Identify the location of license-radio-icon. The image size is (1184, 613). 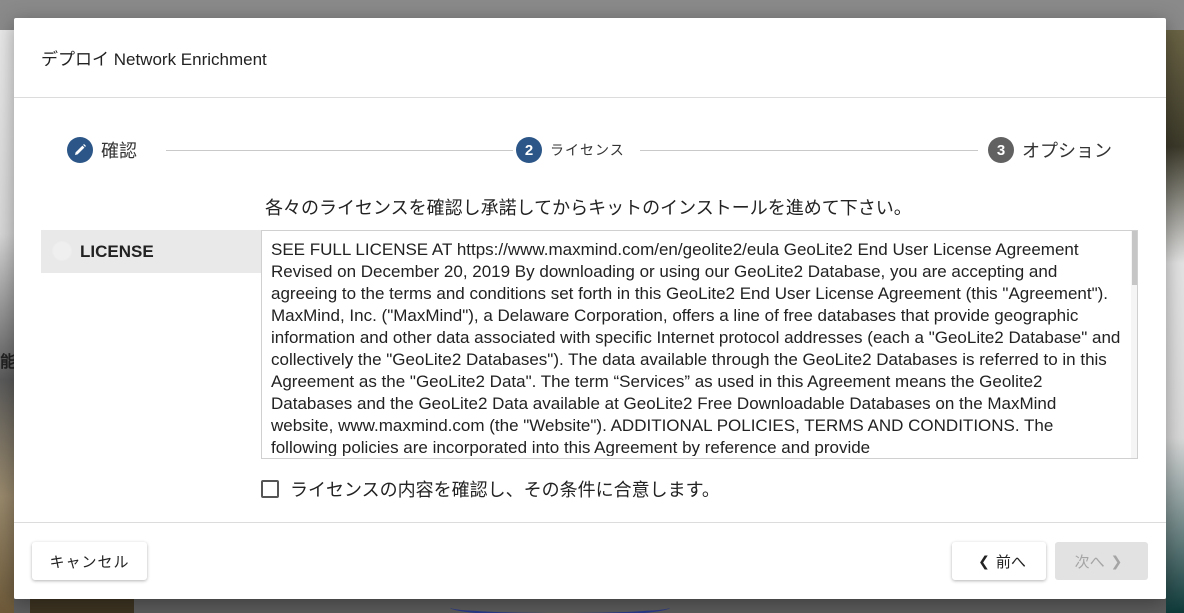
(62, 251).